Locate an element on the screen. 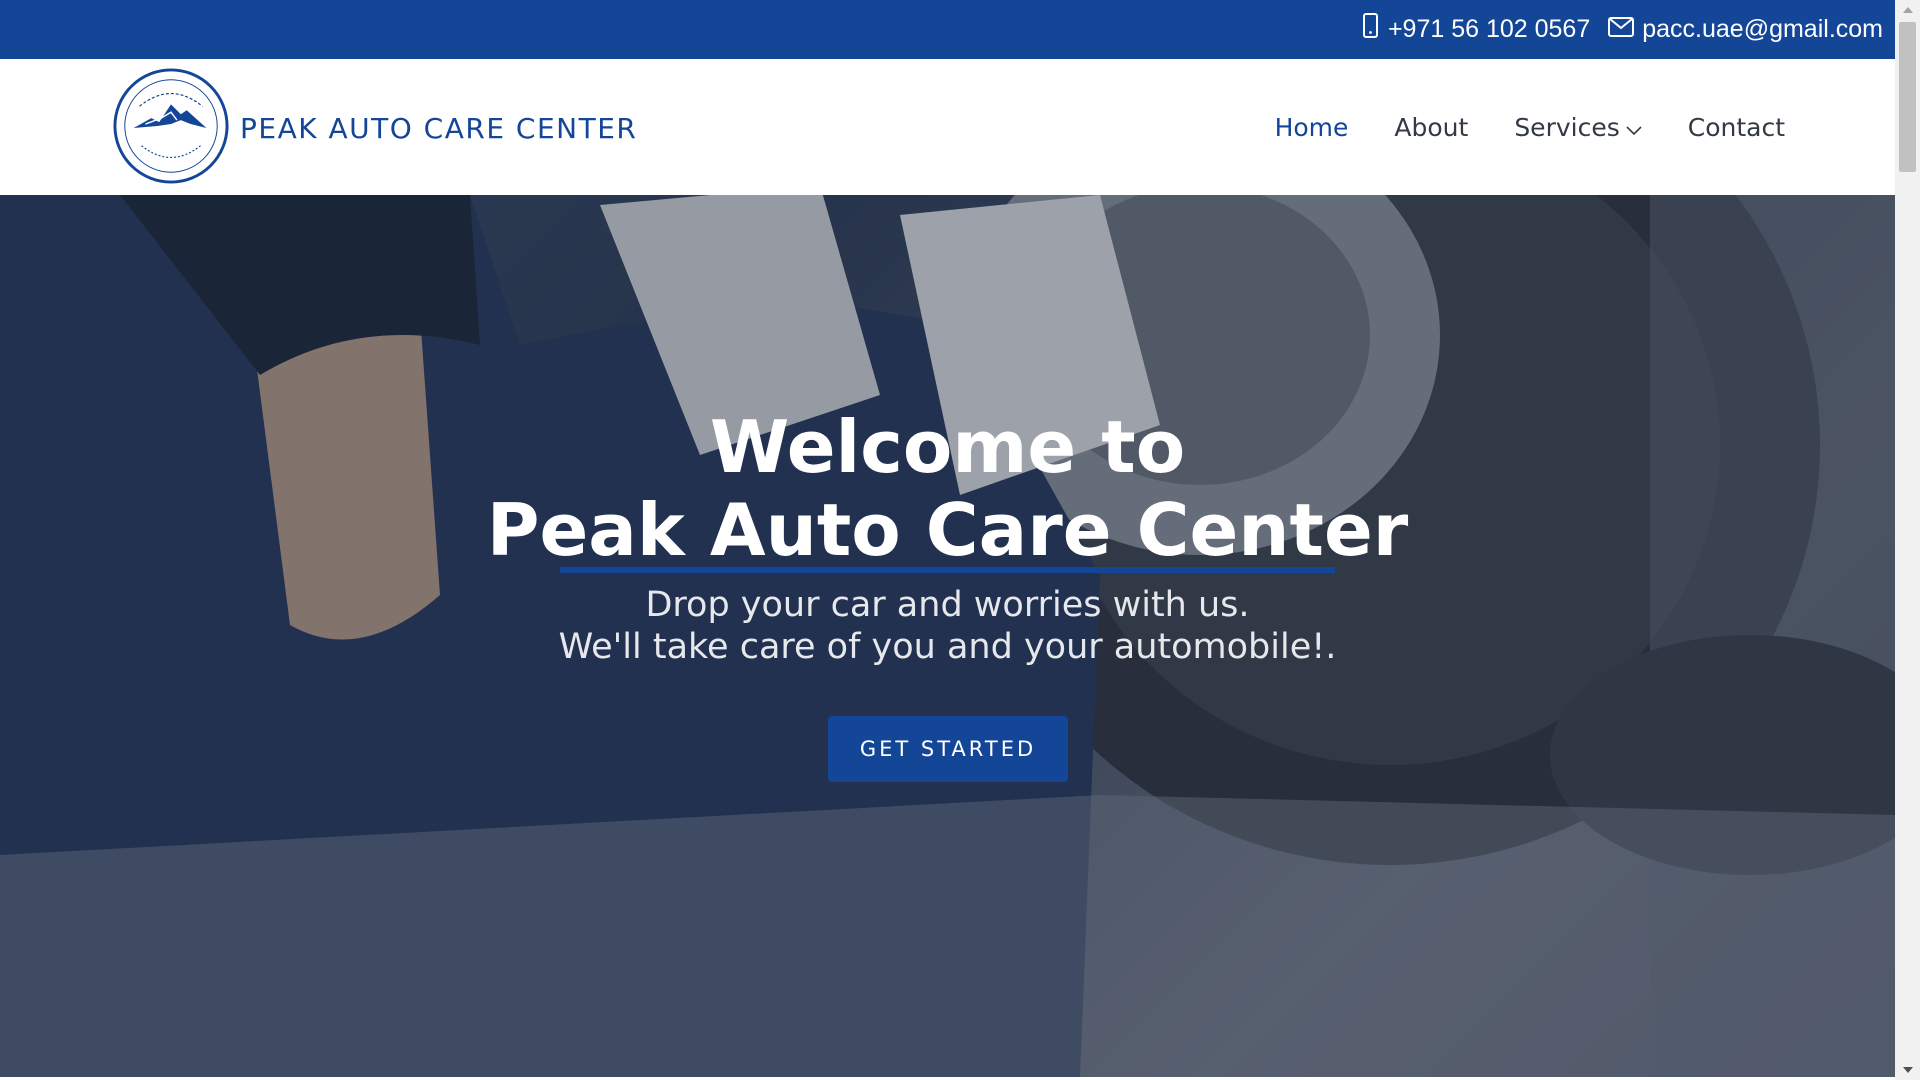 The width and height of the screenshot is (1920, 1080). nav-about-label: About is located at coordinates (1431, 127).